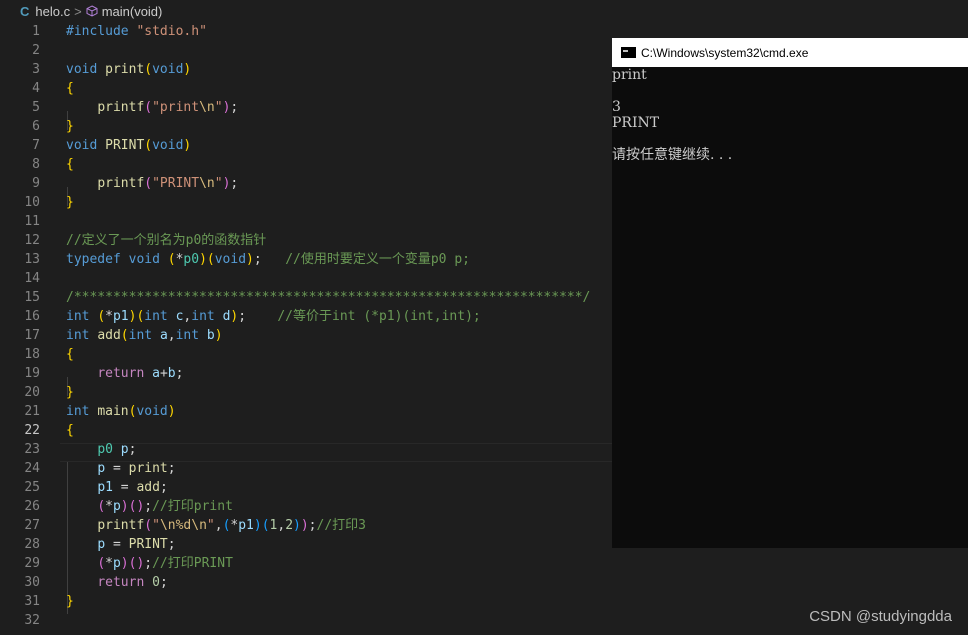 The image size is (968, 635). What do you see at coordinates (92, 11) in the screenshot?
I see `symbol-method-icon` at bounding box center [92, 11].